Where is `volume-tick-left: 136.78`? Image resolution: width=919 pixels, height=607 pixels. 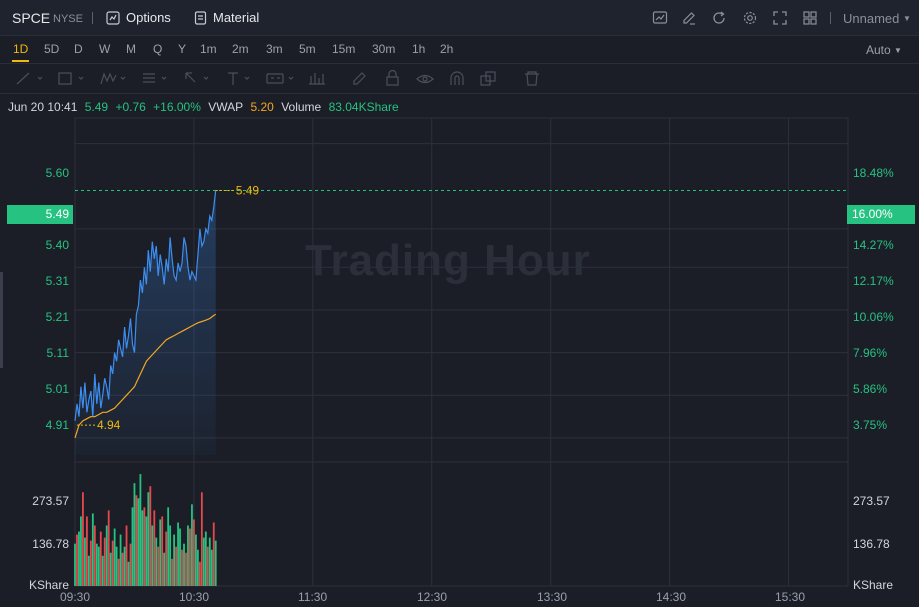 volume-tick-left: 136.78 is located at coordinates (50, 544).